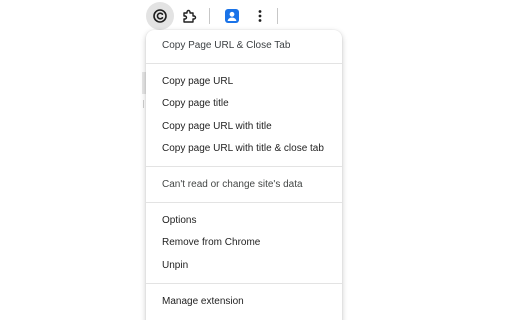 The image size is (512, 320). What do you see at coordinates (243, 149) in the screenshot?
I see `menu-item-copy-url-title-close: Copy page URL with title & close tab` at bounding box center [243, 149].